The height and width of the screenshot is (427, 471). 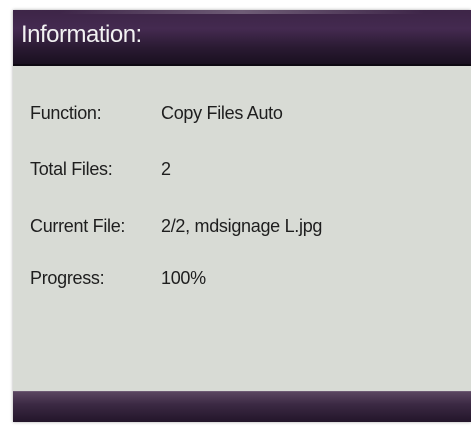 What do you see at coordinates (242, 406) in the screenshot?
I see `dialog-footer-bar` at bounding box center [242, 406].